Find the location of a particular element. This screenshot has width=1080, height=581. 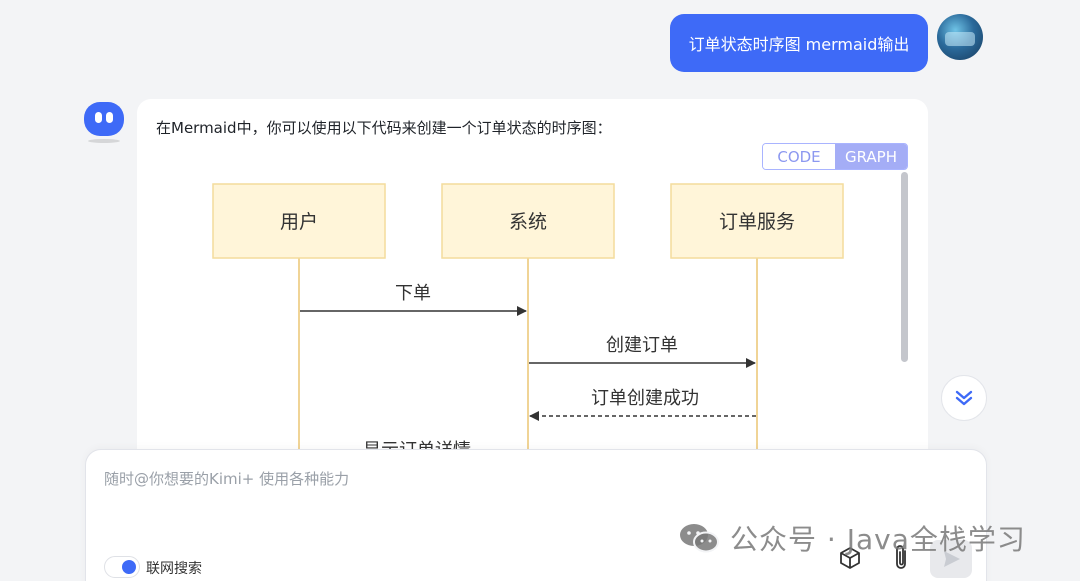

chevron-double-down-icon is located at coordinates (964, 398).